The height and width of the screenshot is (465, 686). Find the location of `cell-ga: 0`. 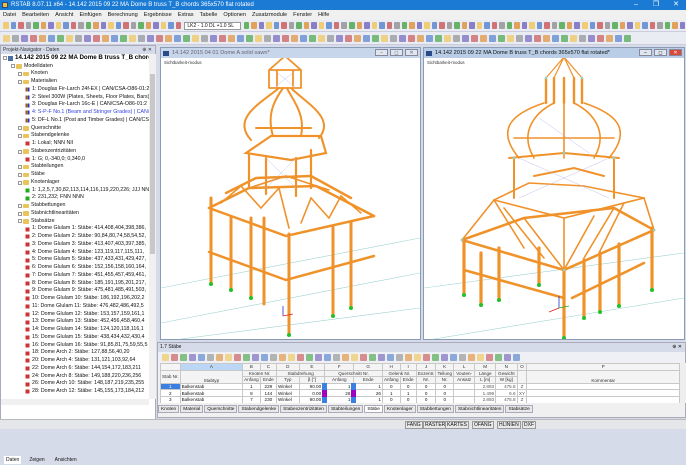

cell-ga: 0 is located at coordinates (391, 399).